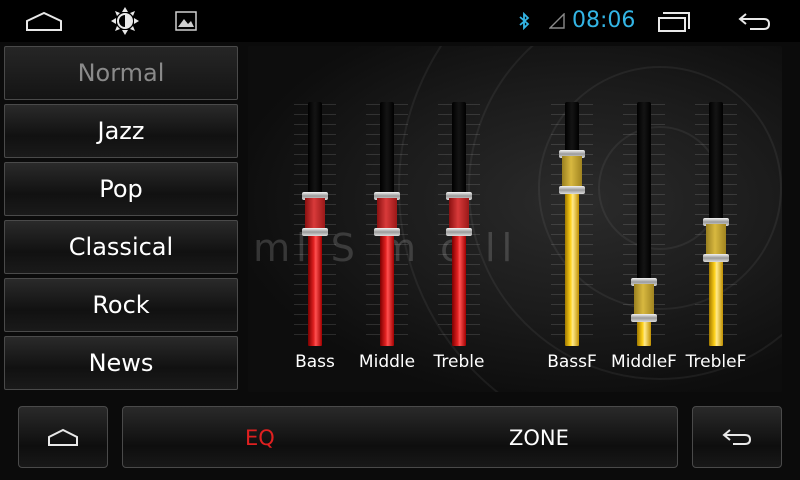 The width and height of the screenshot is (800, 480). I want to click on preset-classical-button: Classical, so click(121, 247).